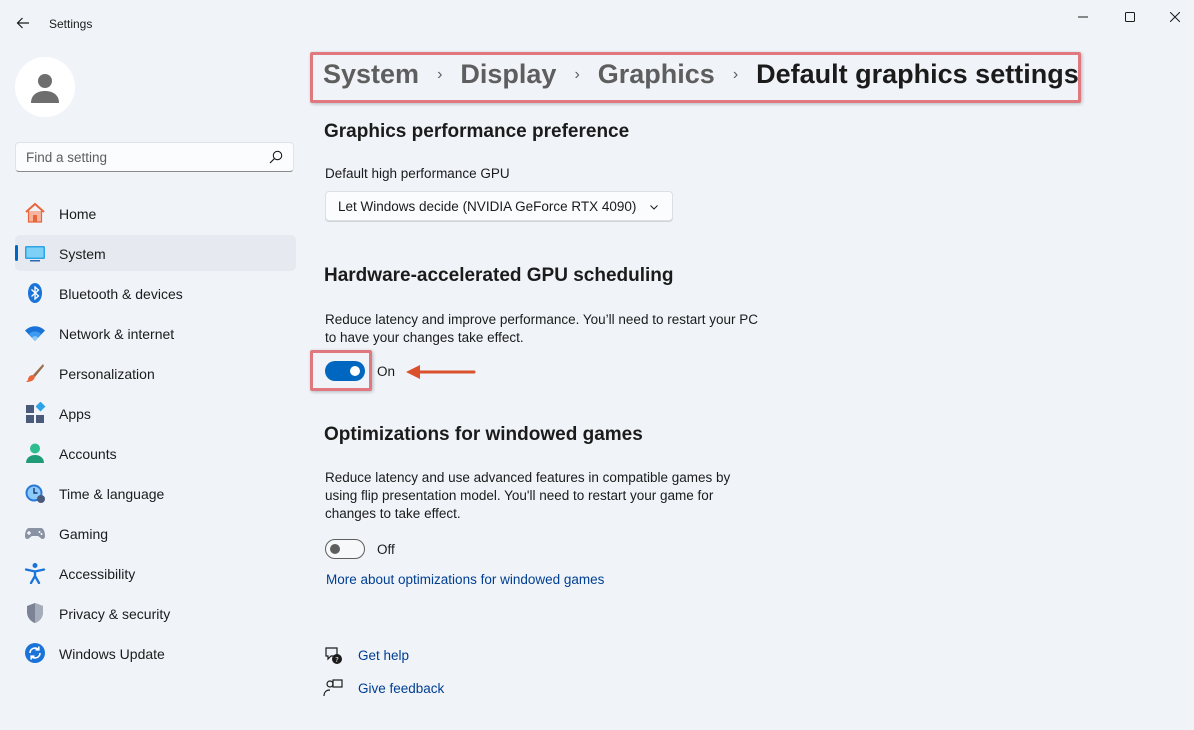  I want to click on sidebar-item-gaming: Gaming, so click(155, 533).